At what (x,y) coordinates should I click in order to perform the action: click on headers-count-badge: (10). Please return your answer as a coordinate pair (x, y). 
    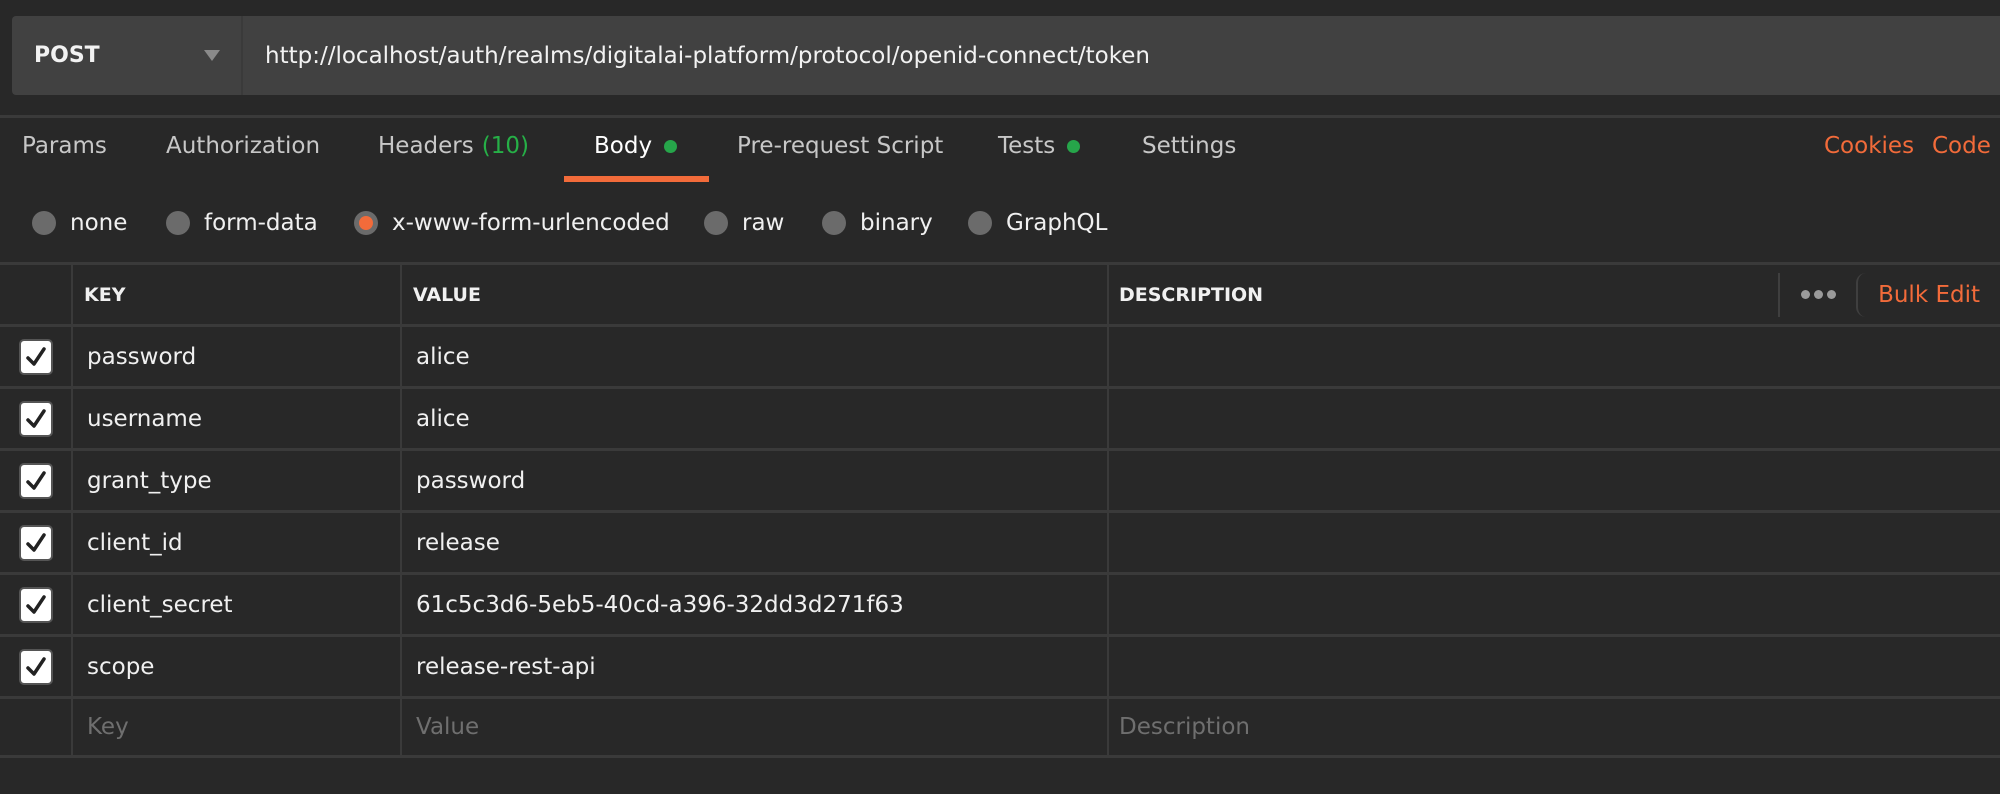
    Looking at the image, I should click on (505, 146).